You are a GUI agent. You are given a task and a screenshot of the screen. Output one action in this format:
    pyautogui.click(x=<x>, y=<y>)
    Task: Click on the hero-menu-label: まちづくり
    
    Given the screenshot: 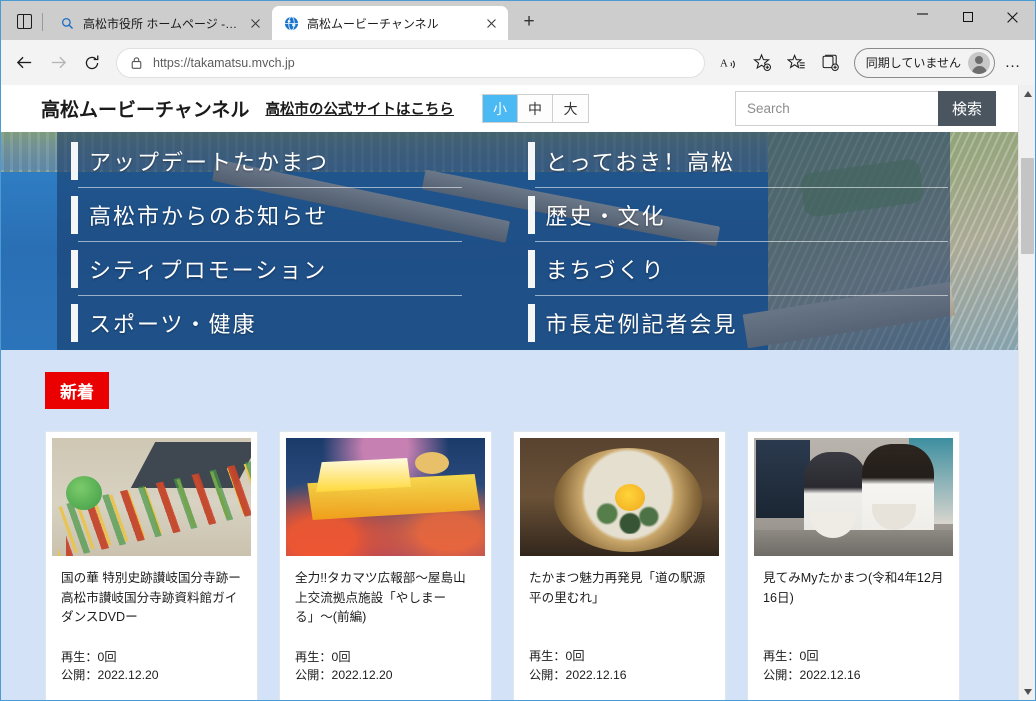 What is the action you would take?
    pyautogui.click(x=605, y=270)
    